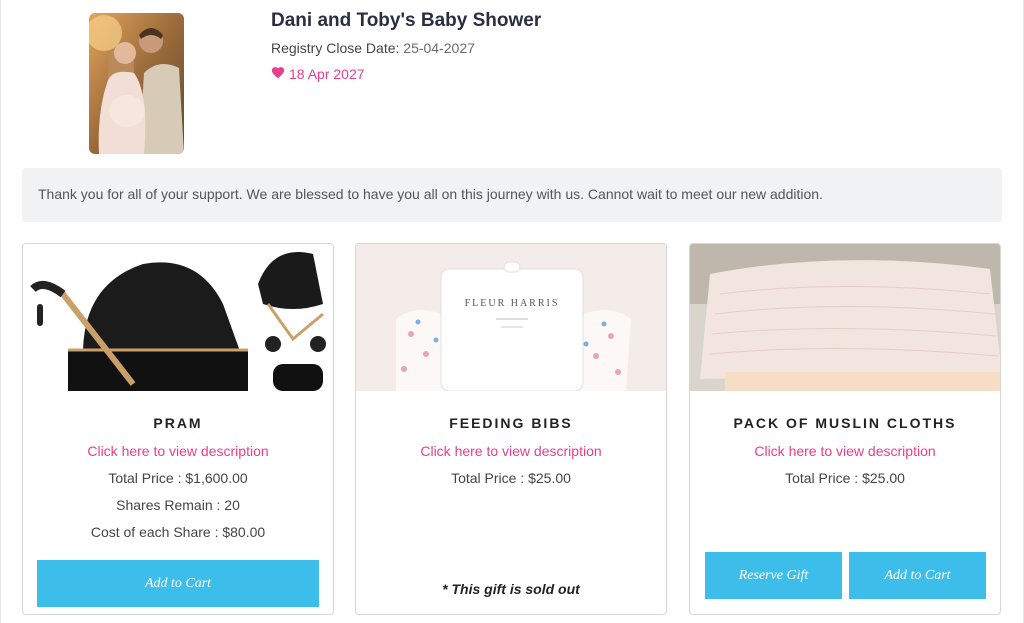  I want to click on event-title: Dani and Toby's Baby Shower, so click(406, 20).